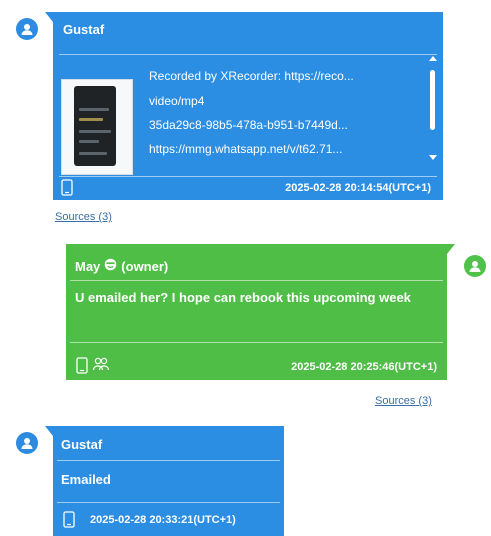  What do you see at coordinates (145, 266) in the screenshot?
I see `sender-role: (owner)` at bounding box center [145, 266].